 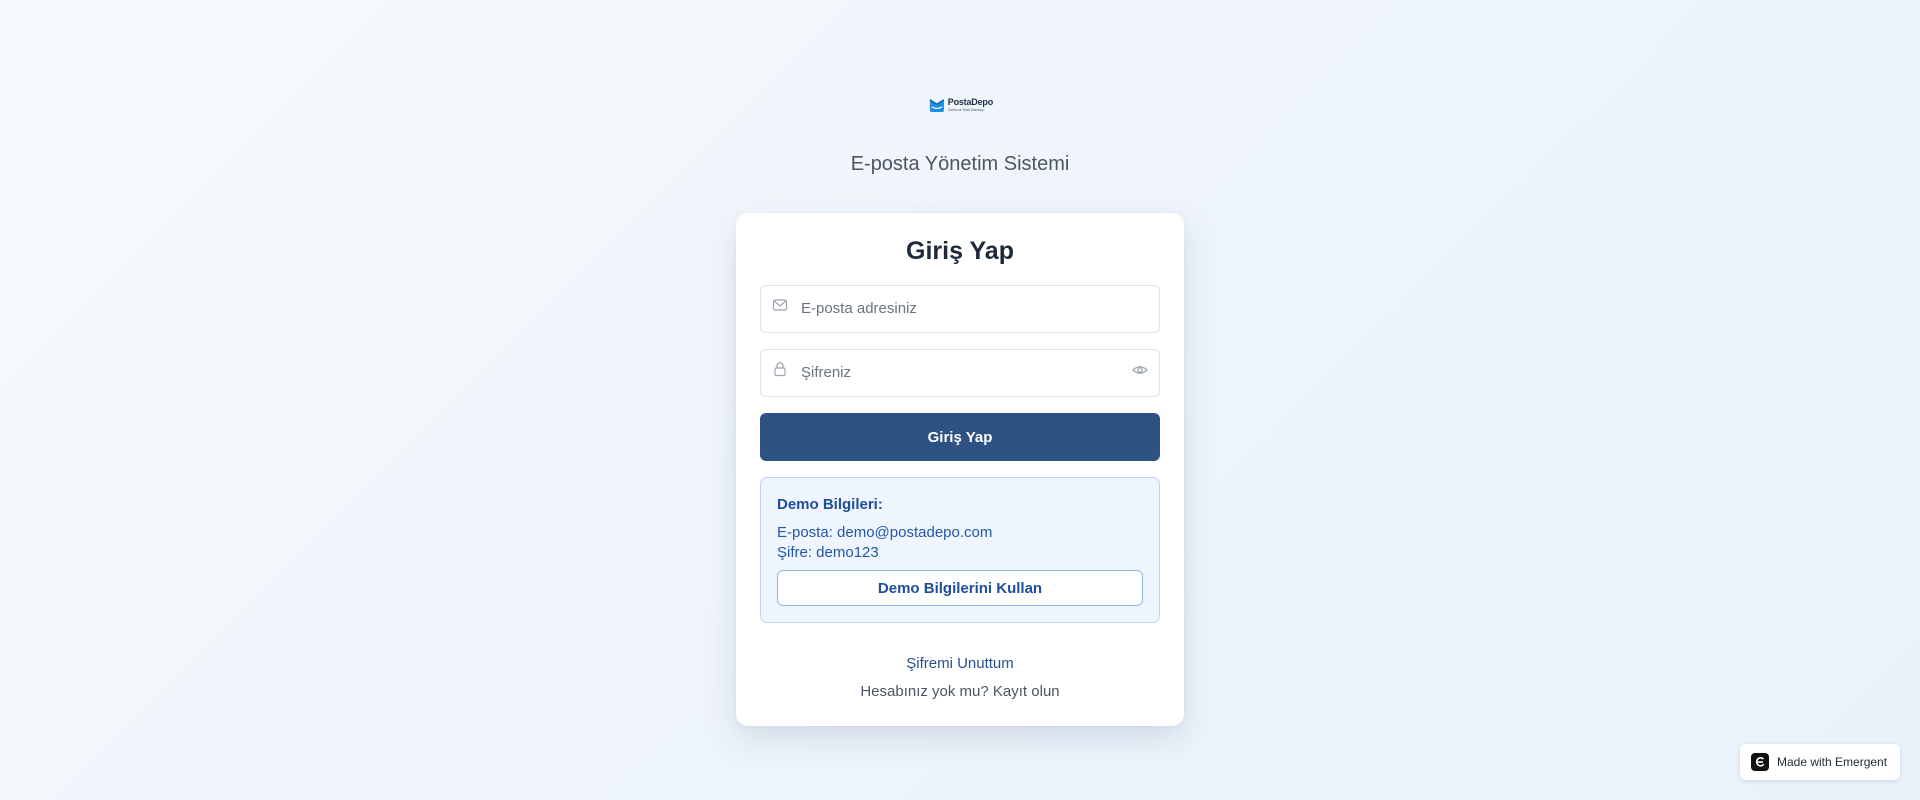 I want to click on register-link: Kayıt olun, so click(x=1026, y=691).